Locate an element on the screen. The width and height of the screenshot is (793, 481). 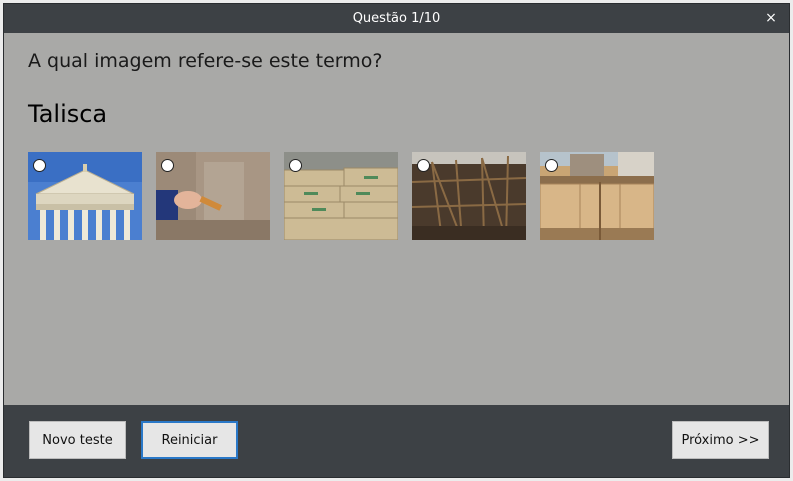
dialog-titlebar: Questão 1/10 × is located at coordinates (396, 18).